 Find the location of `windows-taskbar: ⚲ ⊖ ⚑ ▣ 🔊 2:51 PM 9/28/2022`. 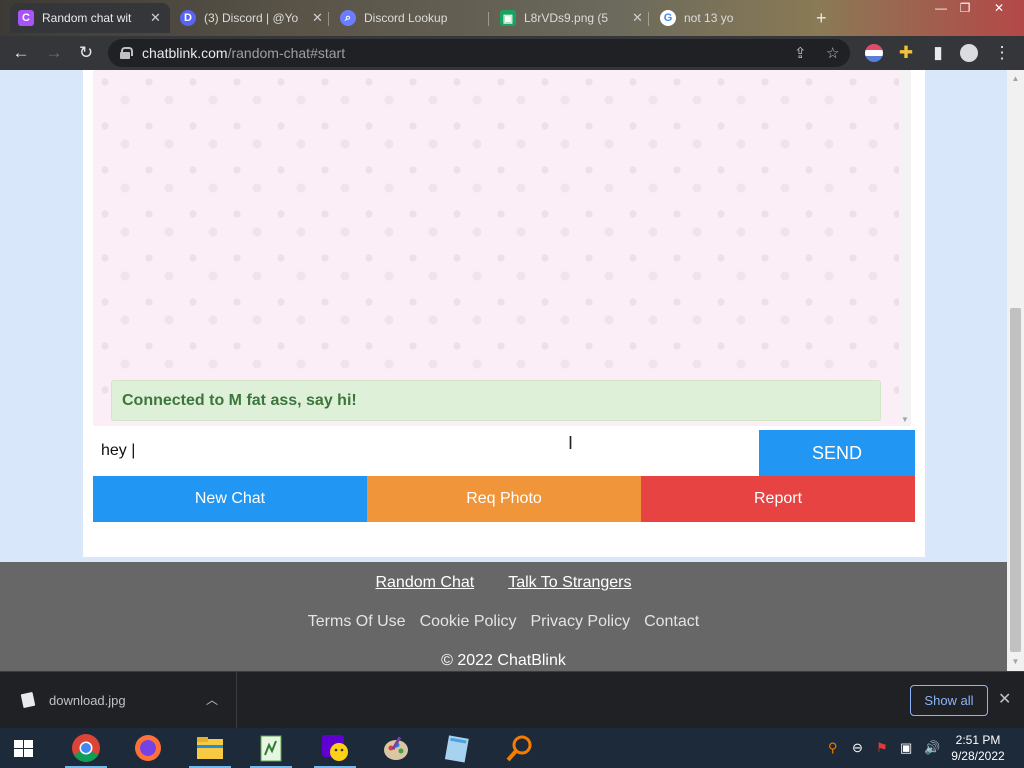

windows-taskbar: ⚲ ⊖ ⚑ ▣ 🔊 2:51 PM 9/28/2022 is located at coordinates (512, 748).